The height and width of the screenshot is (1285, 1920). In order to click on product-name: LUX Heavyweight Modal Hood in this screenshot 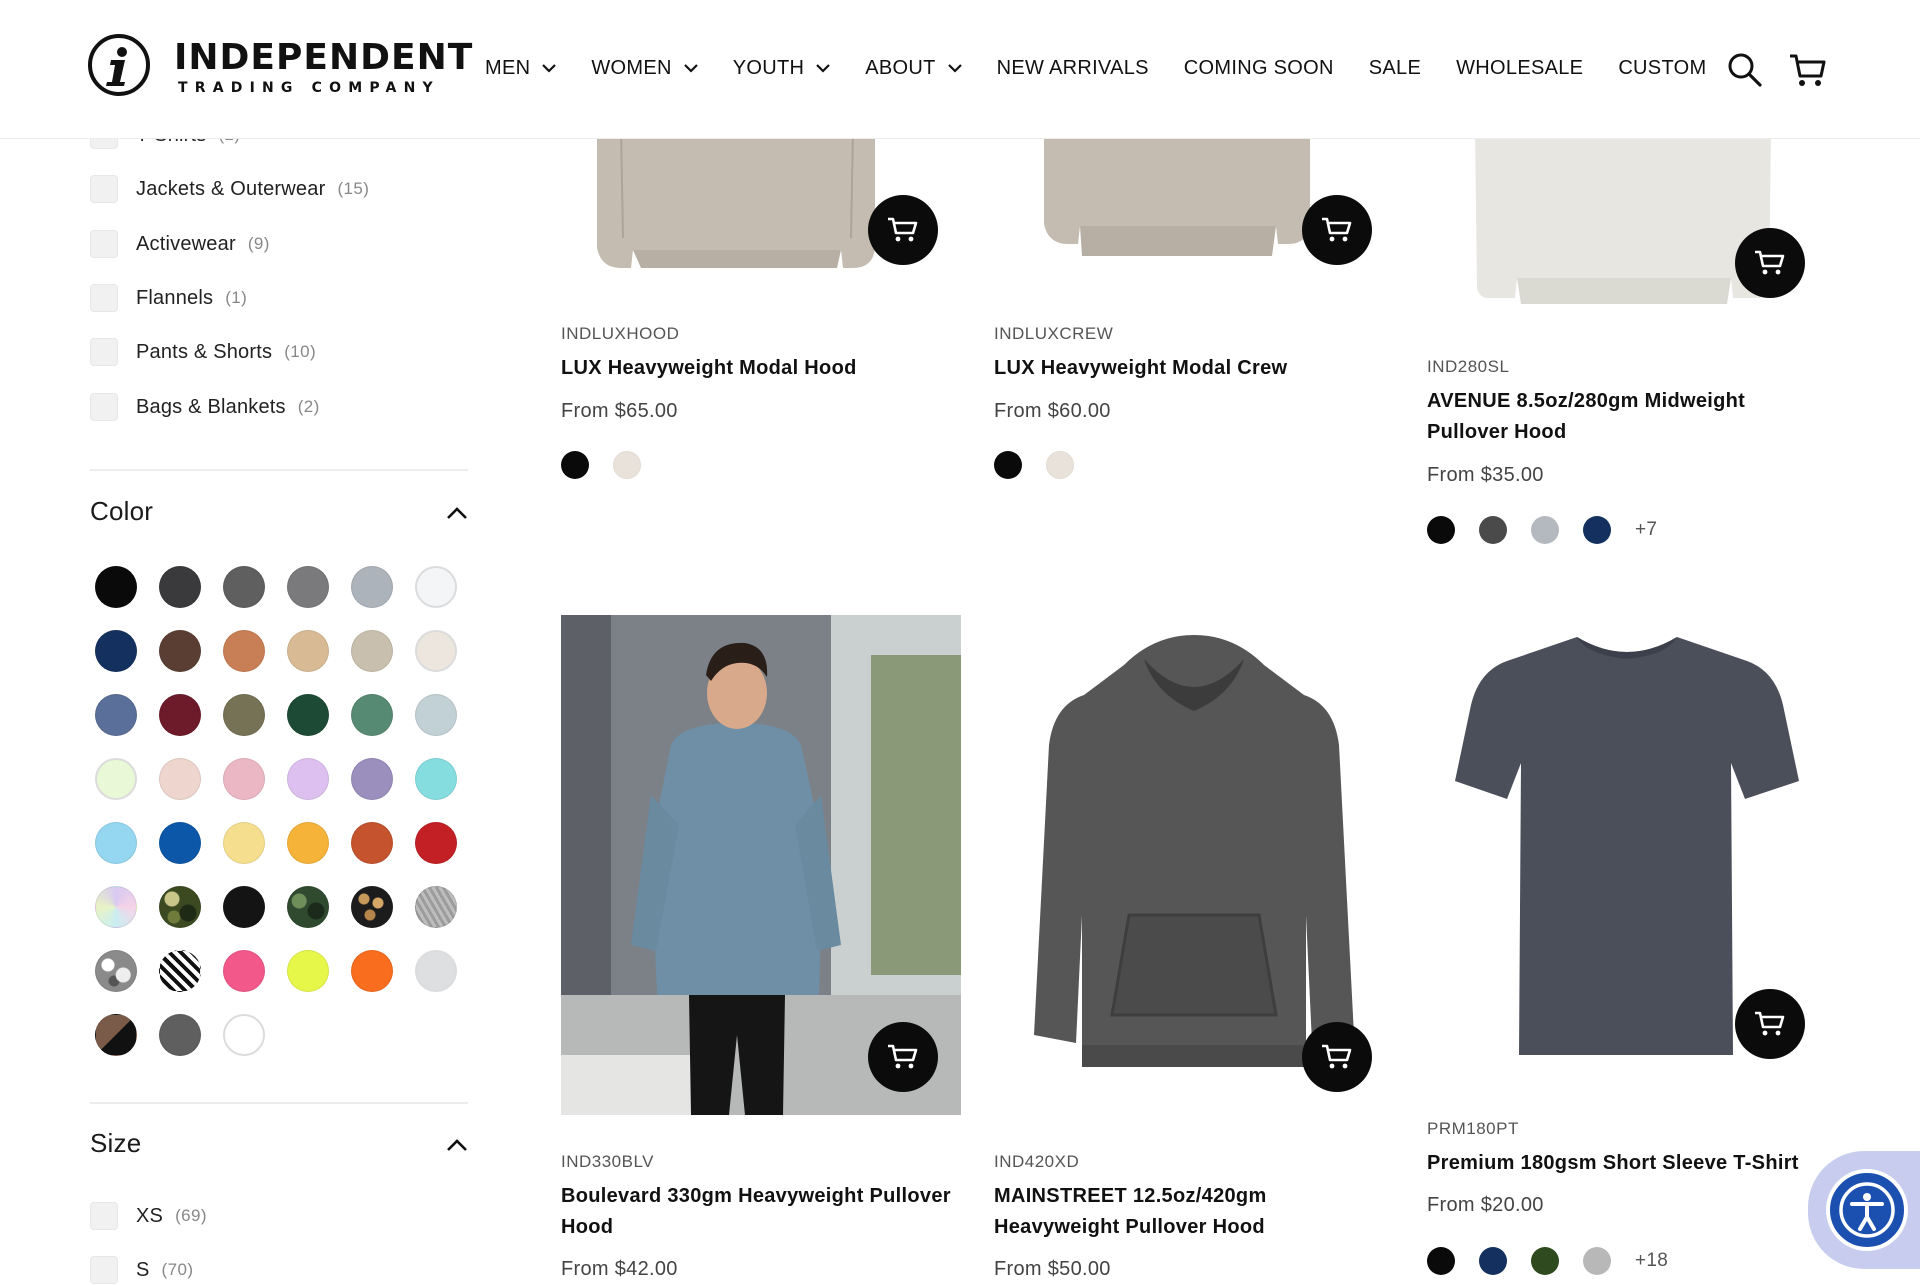, I will do `click(756, 368)`.